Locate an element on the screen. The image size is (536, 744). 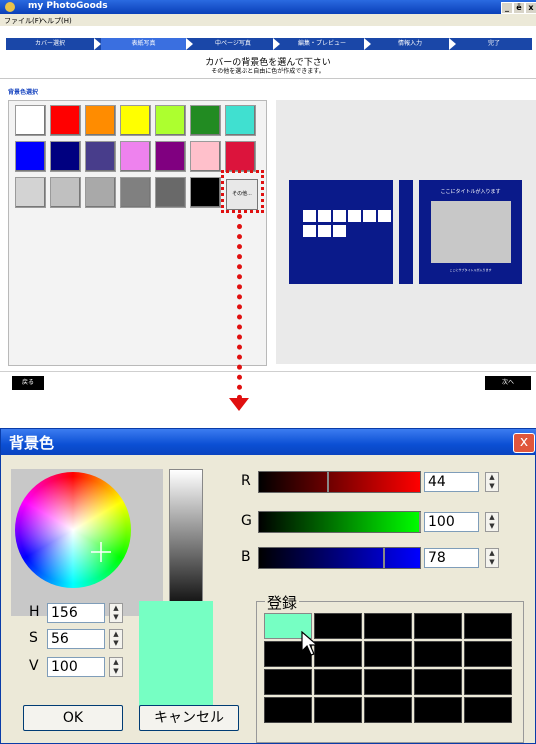
cancel-button: キャンセル is located at coordinates (189, 718).